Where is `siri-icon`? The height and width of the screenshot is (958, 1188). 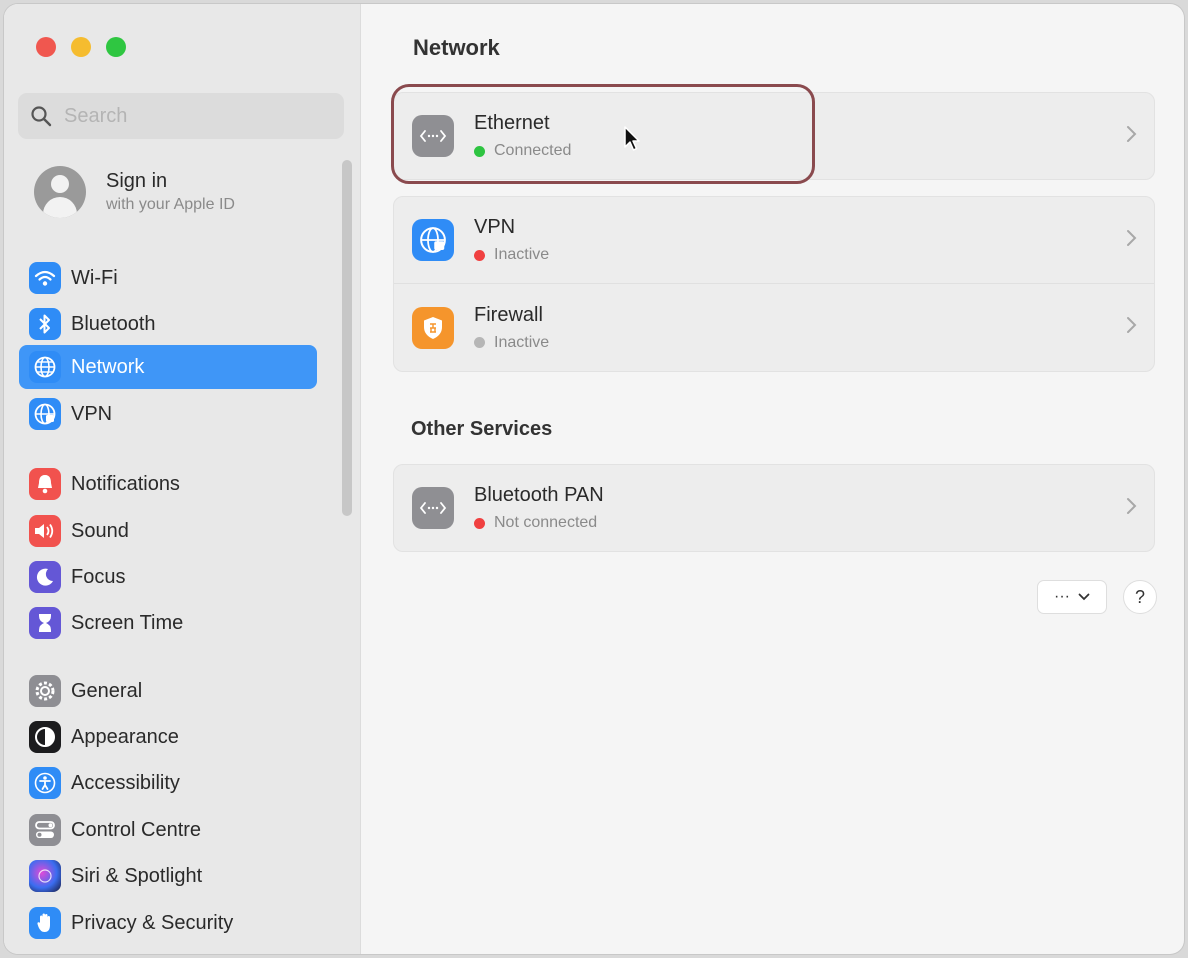
siri-icon is located at coordinates (45, 876).